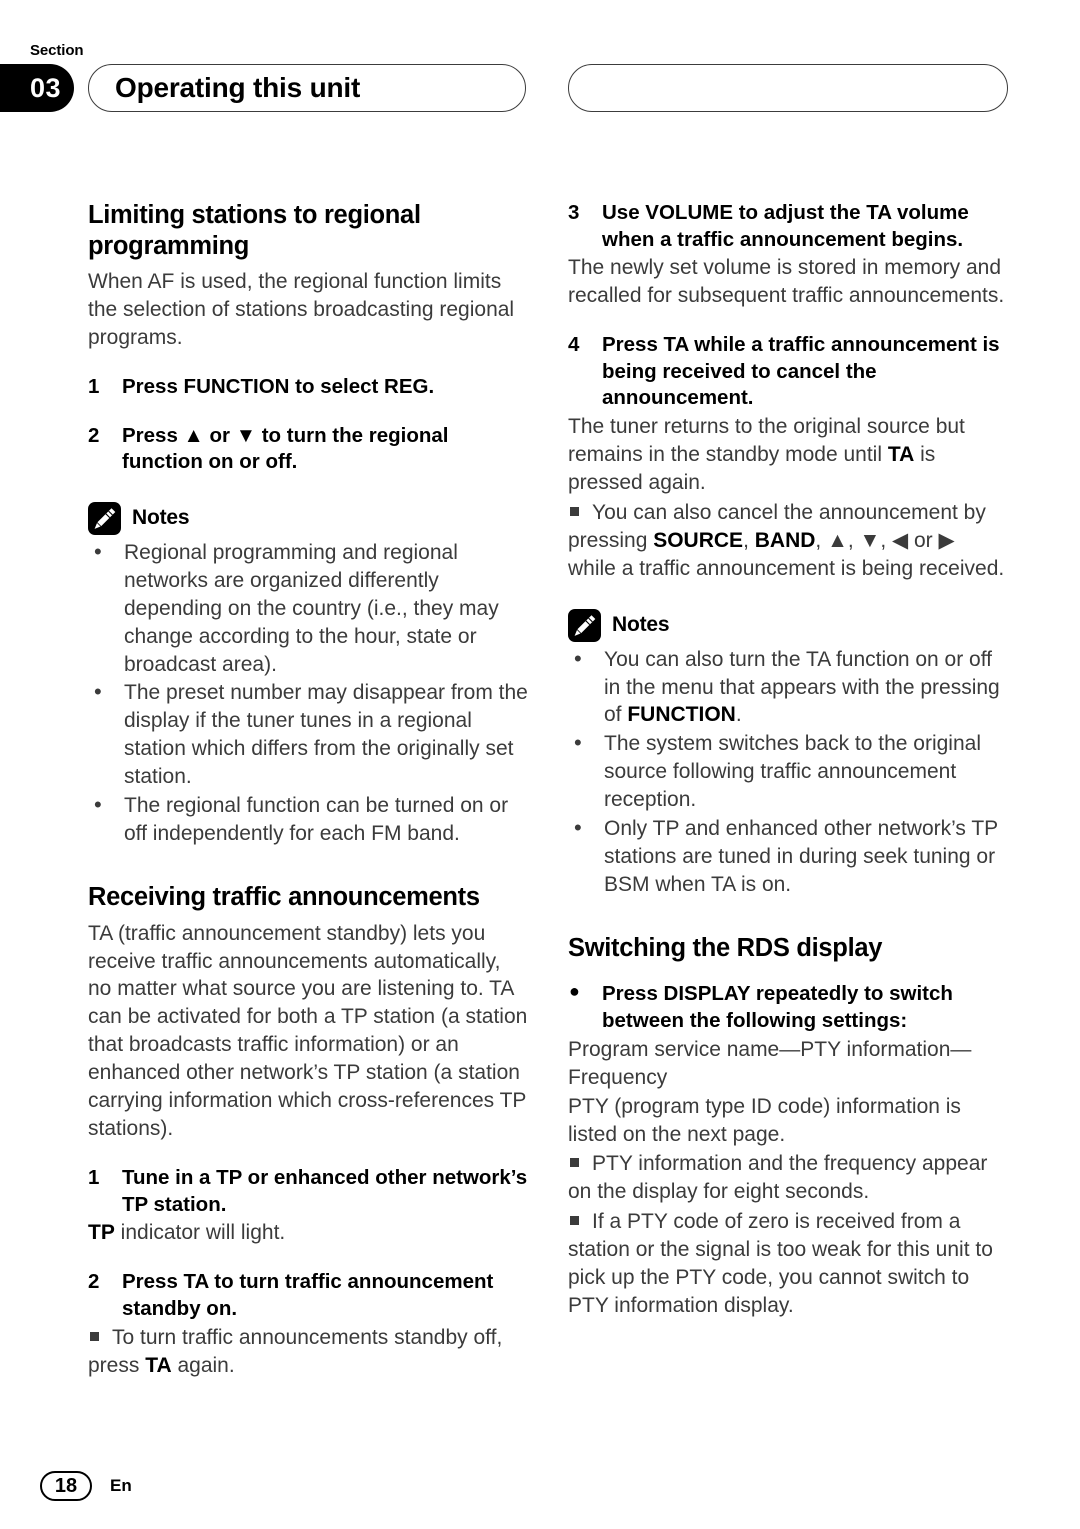 The width and height of the screenshot is (1080, 1529). I want to click on step-3-number: 1, so click(94, 1177).